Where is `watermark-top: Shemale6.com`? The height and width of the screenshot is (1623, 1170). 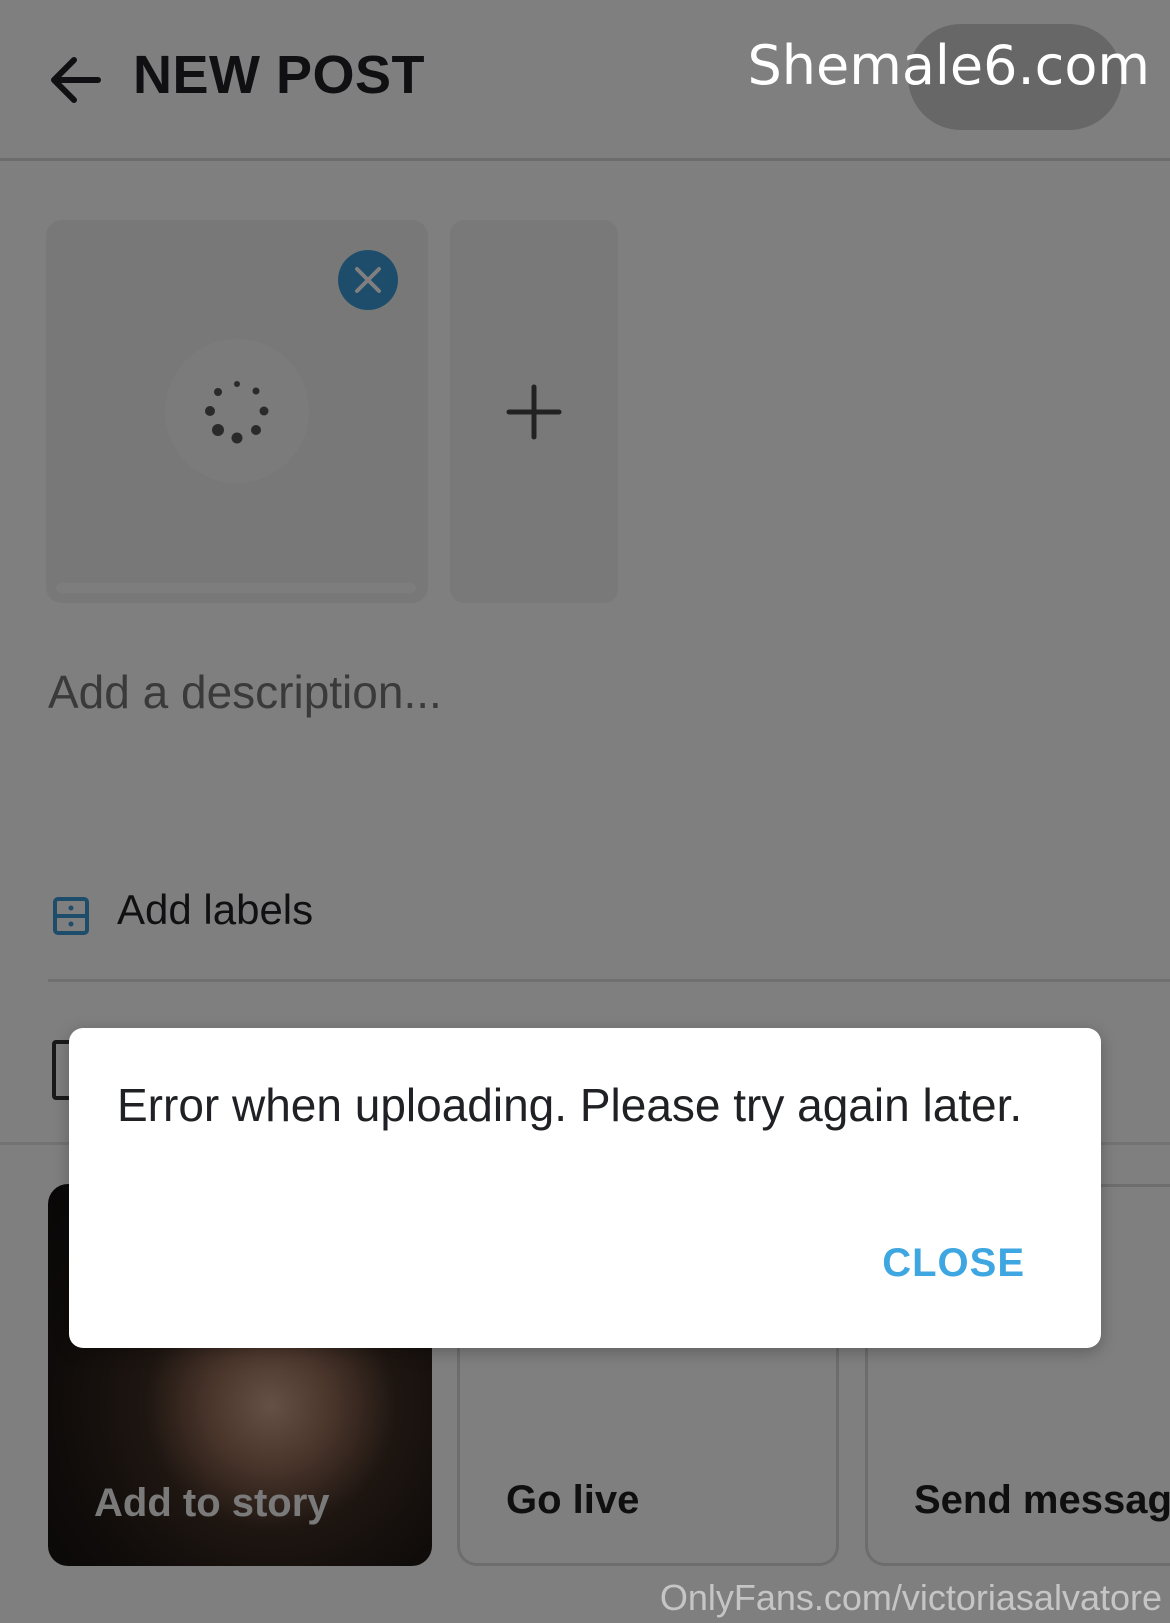
watermark-top: Shemale6.com is located at coordinates (949, 65).